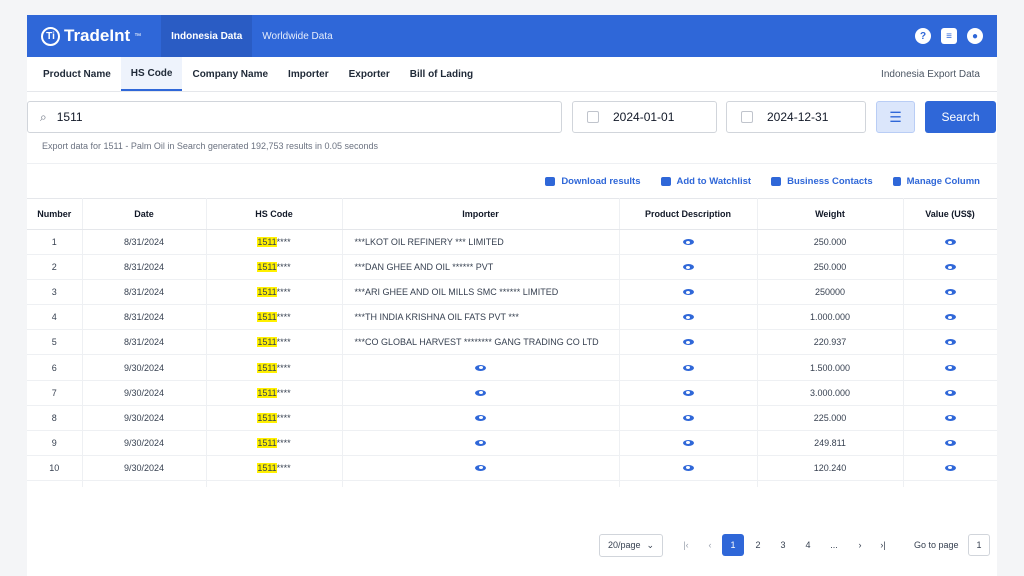 This screenshot has width=1024, height=576. I want to click on date-to-field: 2024-12-31, so click(796, 117).